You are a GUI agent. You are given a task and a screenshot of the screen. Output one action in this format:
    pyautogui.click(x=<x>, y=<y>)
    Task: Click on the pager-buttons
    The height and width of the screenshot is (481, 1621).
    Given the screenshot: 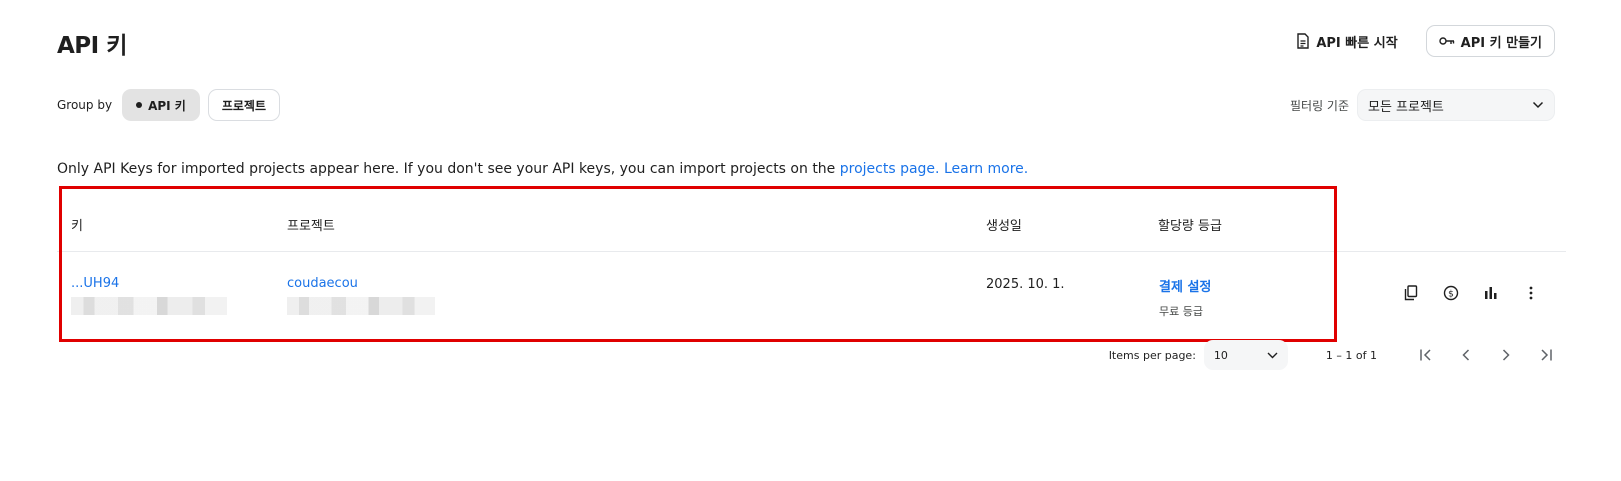 What is the action you would take?
    pyautogui.click(x=1486, y=355)
    